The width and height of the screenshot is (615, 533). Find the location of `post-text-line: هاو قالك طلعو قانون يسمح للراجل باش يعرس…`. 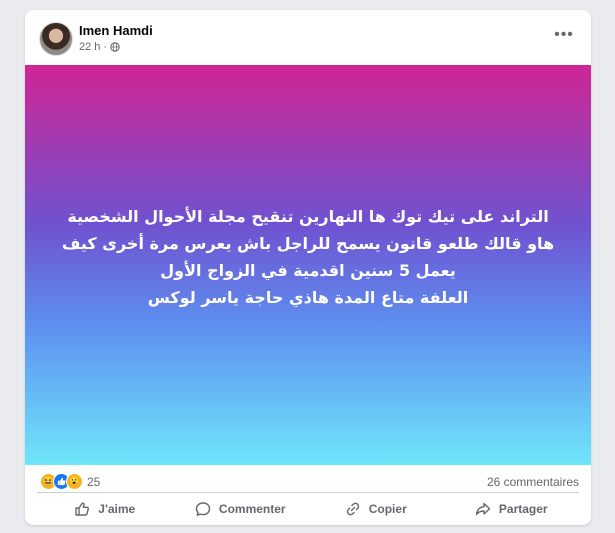

post-text-line: هاو قالك طلعو قانون يسمح للراجل باش يعرس… is located at coordinates (308, 243).